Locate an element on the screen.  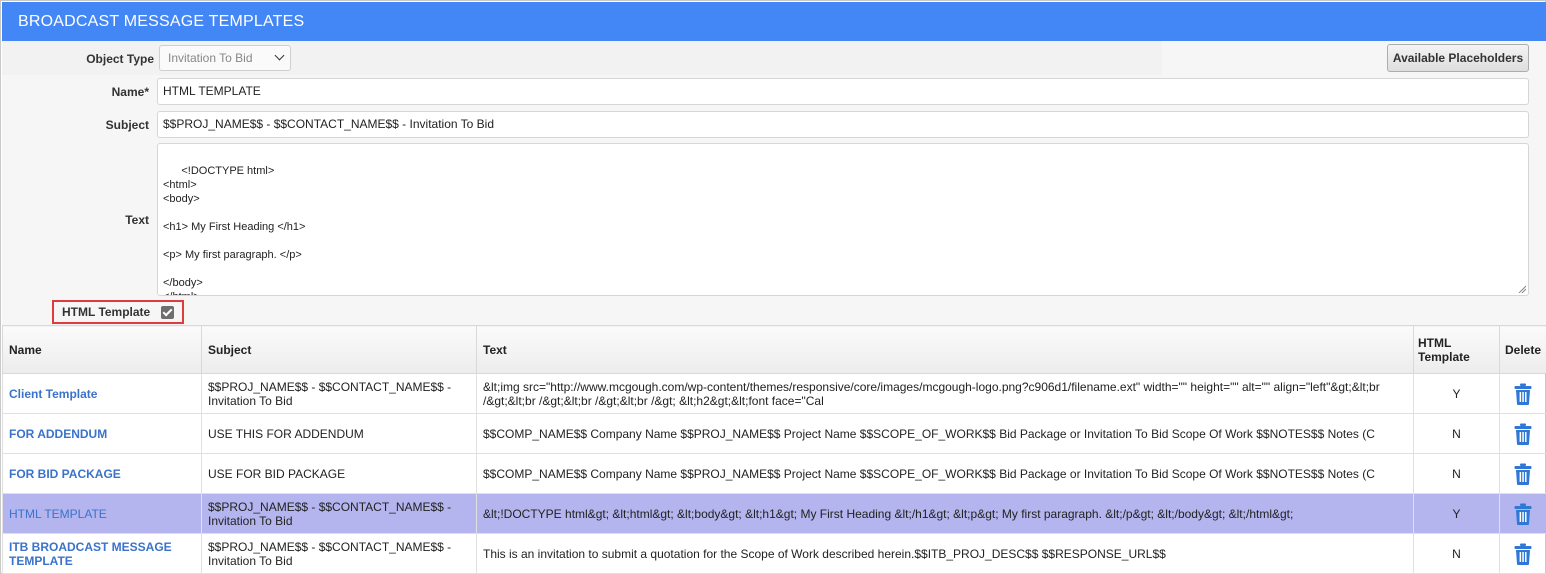
object-type-label: Object Type is located at coordinates (120, 59).